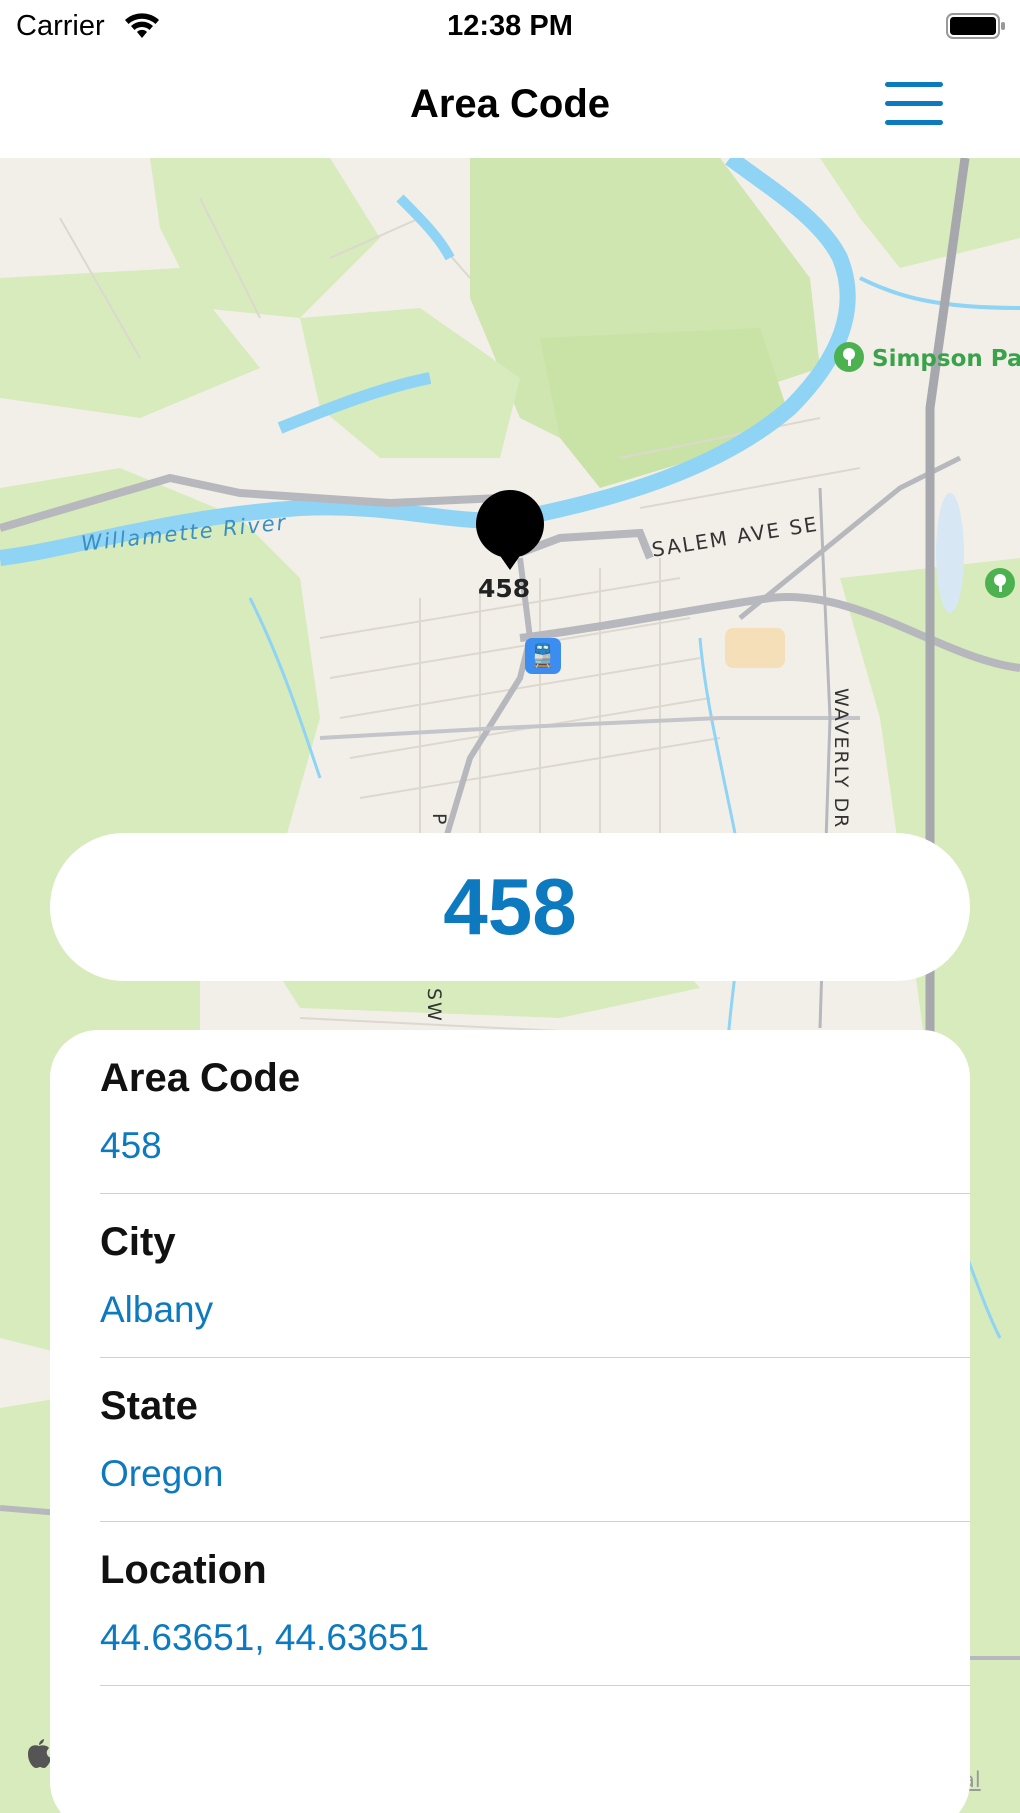 The image size is (1020, 1813). Describe the element at coordinates (841, 759) in the screenshot. I see `street-label-waverly: WAVERLY DR` at that location.